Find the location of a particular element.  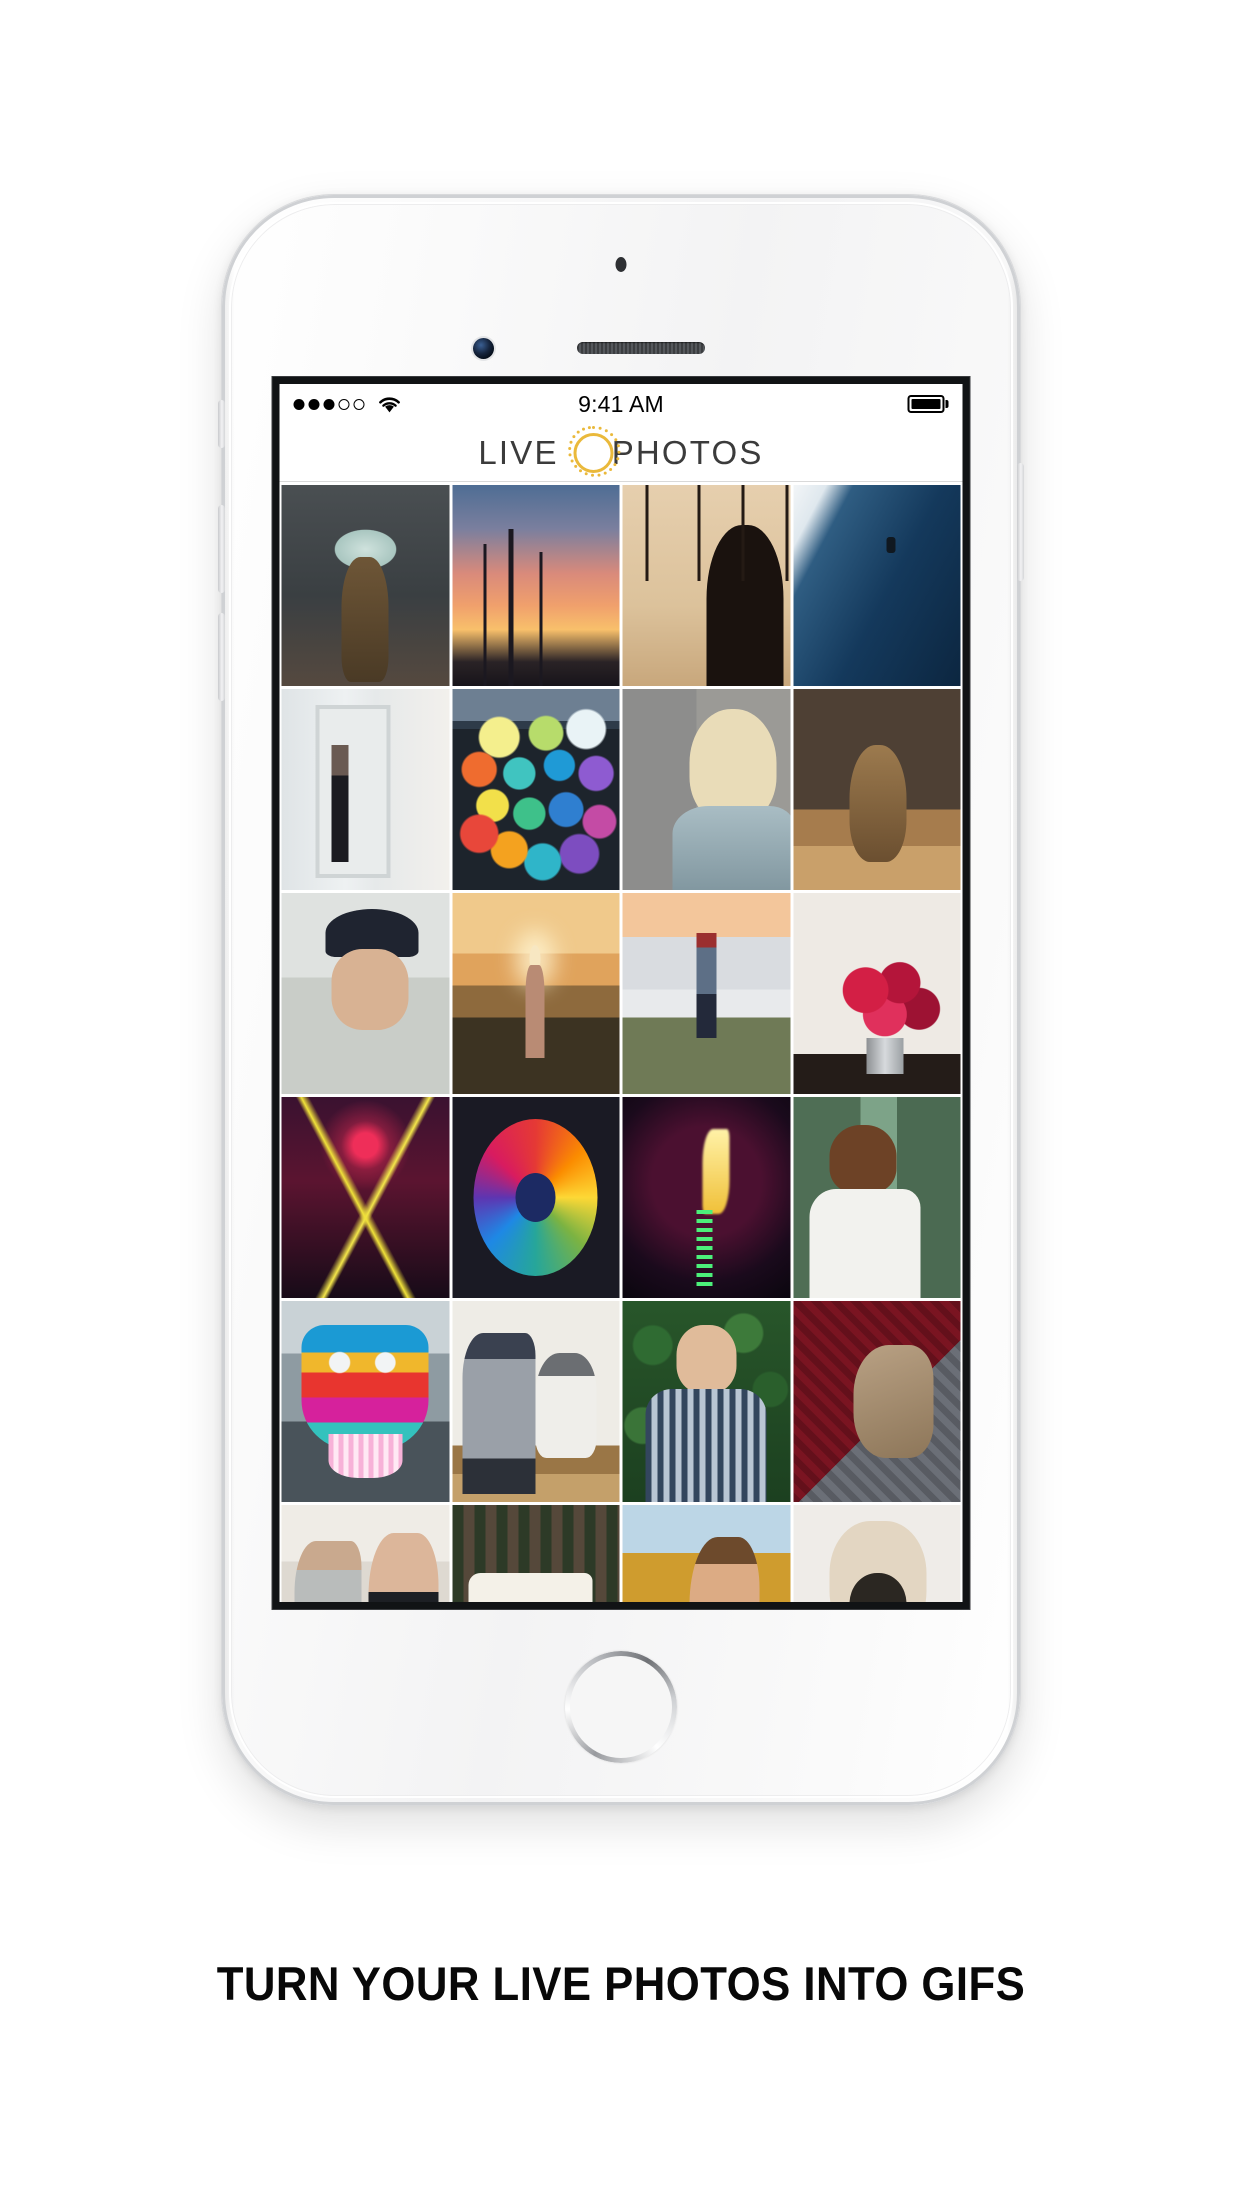

battery-fill is located at coordinates (925, 404).